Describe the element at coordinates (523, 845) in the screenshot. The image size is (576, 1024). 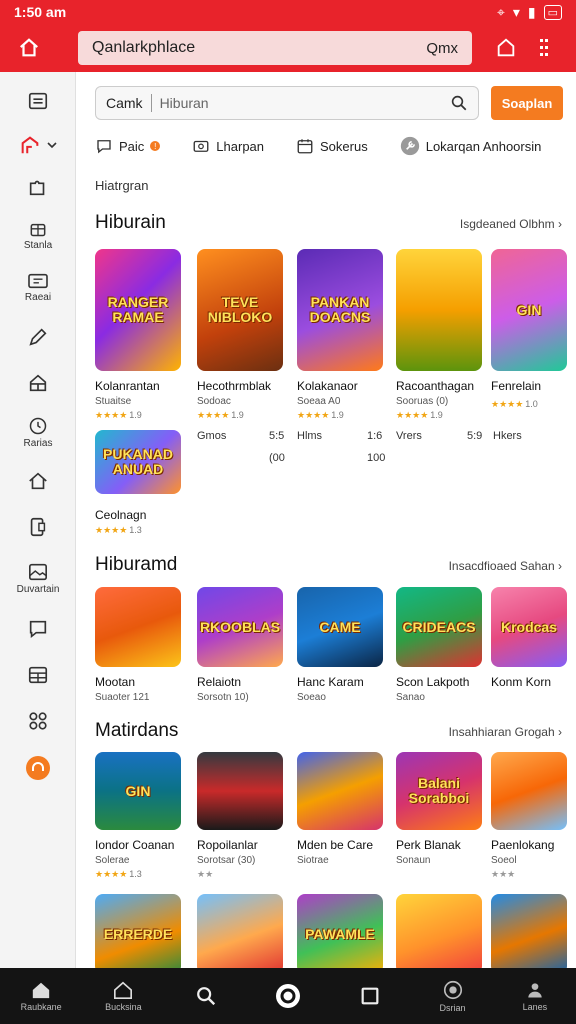
I see `game-title: Paenlokang` at that location.